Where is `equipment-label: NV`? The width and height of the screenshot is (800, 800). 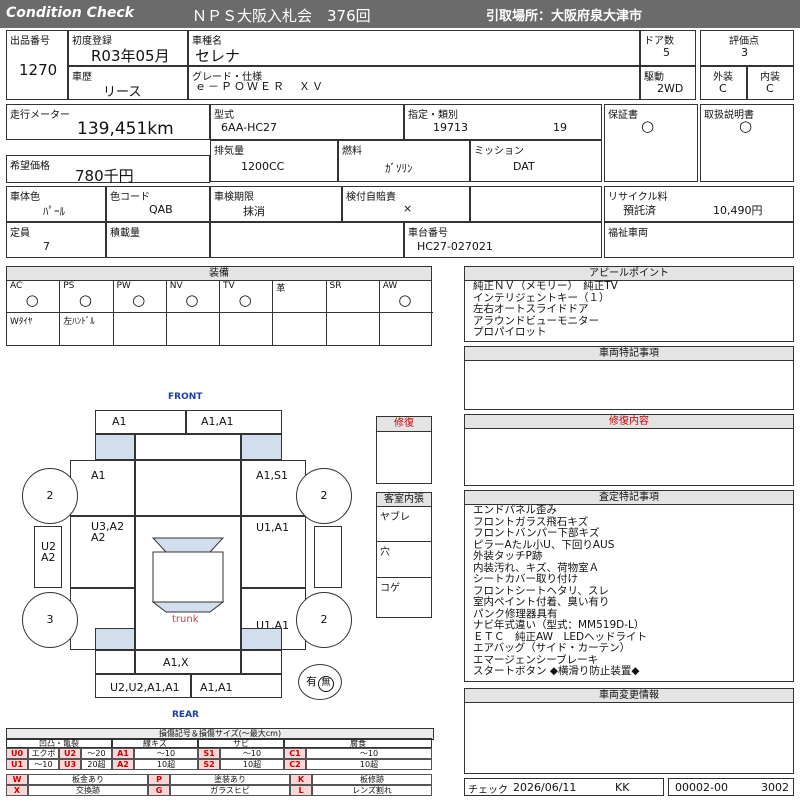
equipment-label: NV is located at coordinates (176, 286).